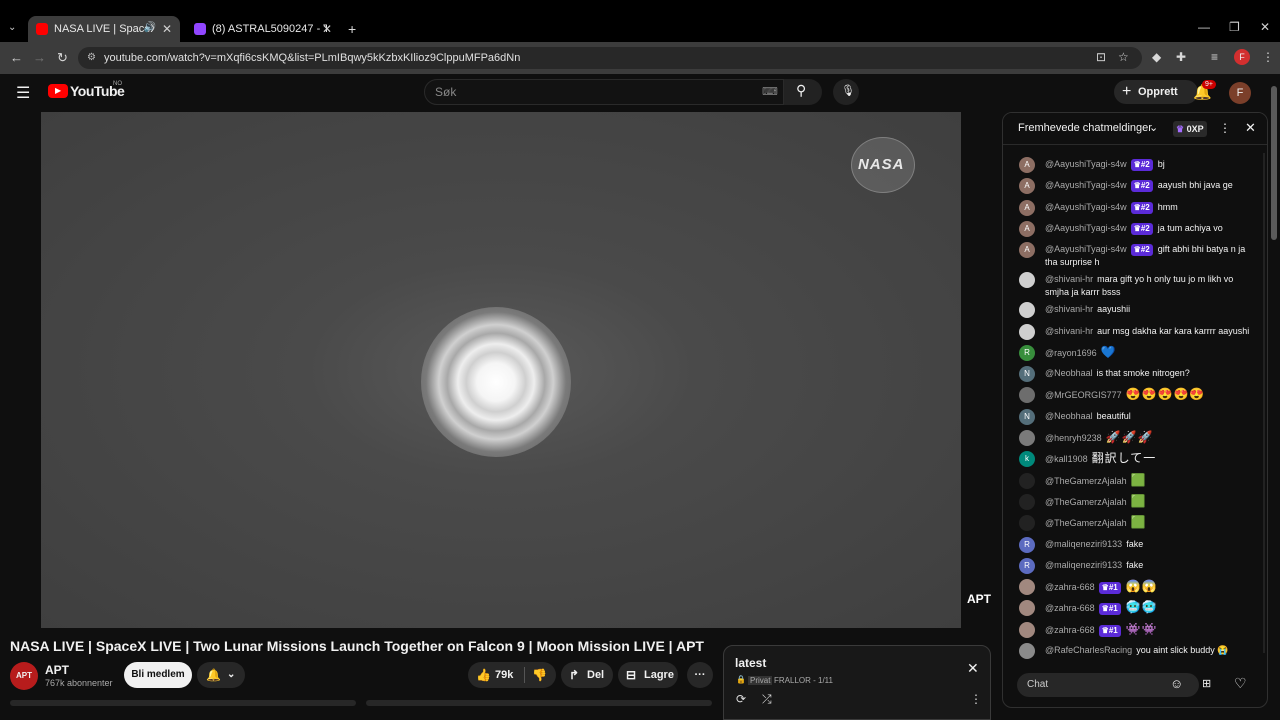 The image size is (1280, 720). I want to click on save-button: ⊟ Lagre, so click(648, 675).